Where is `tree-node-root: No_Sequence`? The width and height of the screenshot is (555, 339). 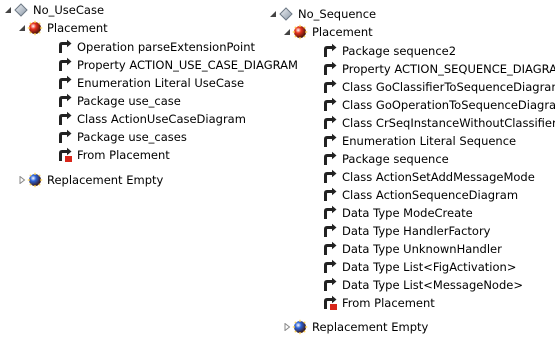 tree-node-root: No_Sequence is located at coordinates (322, 14).